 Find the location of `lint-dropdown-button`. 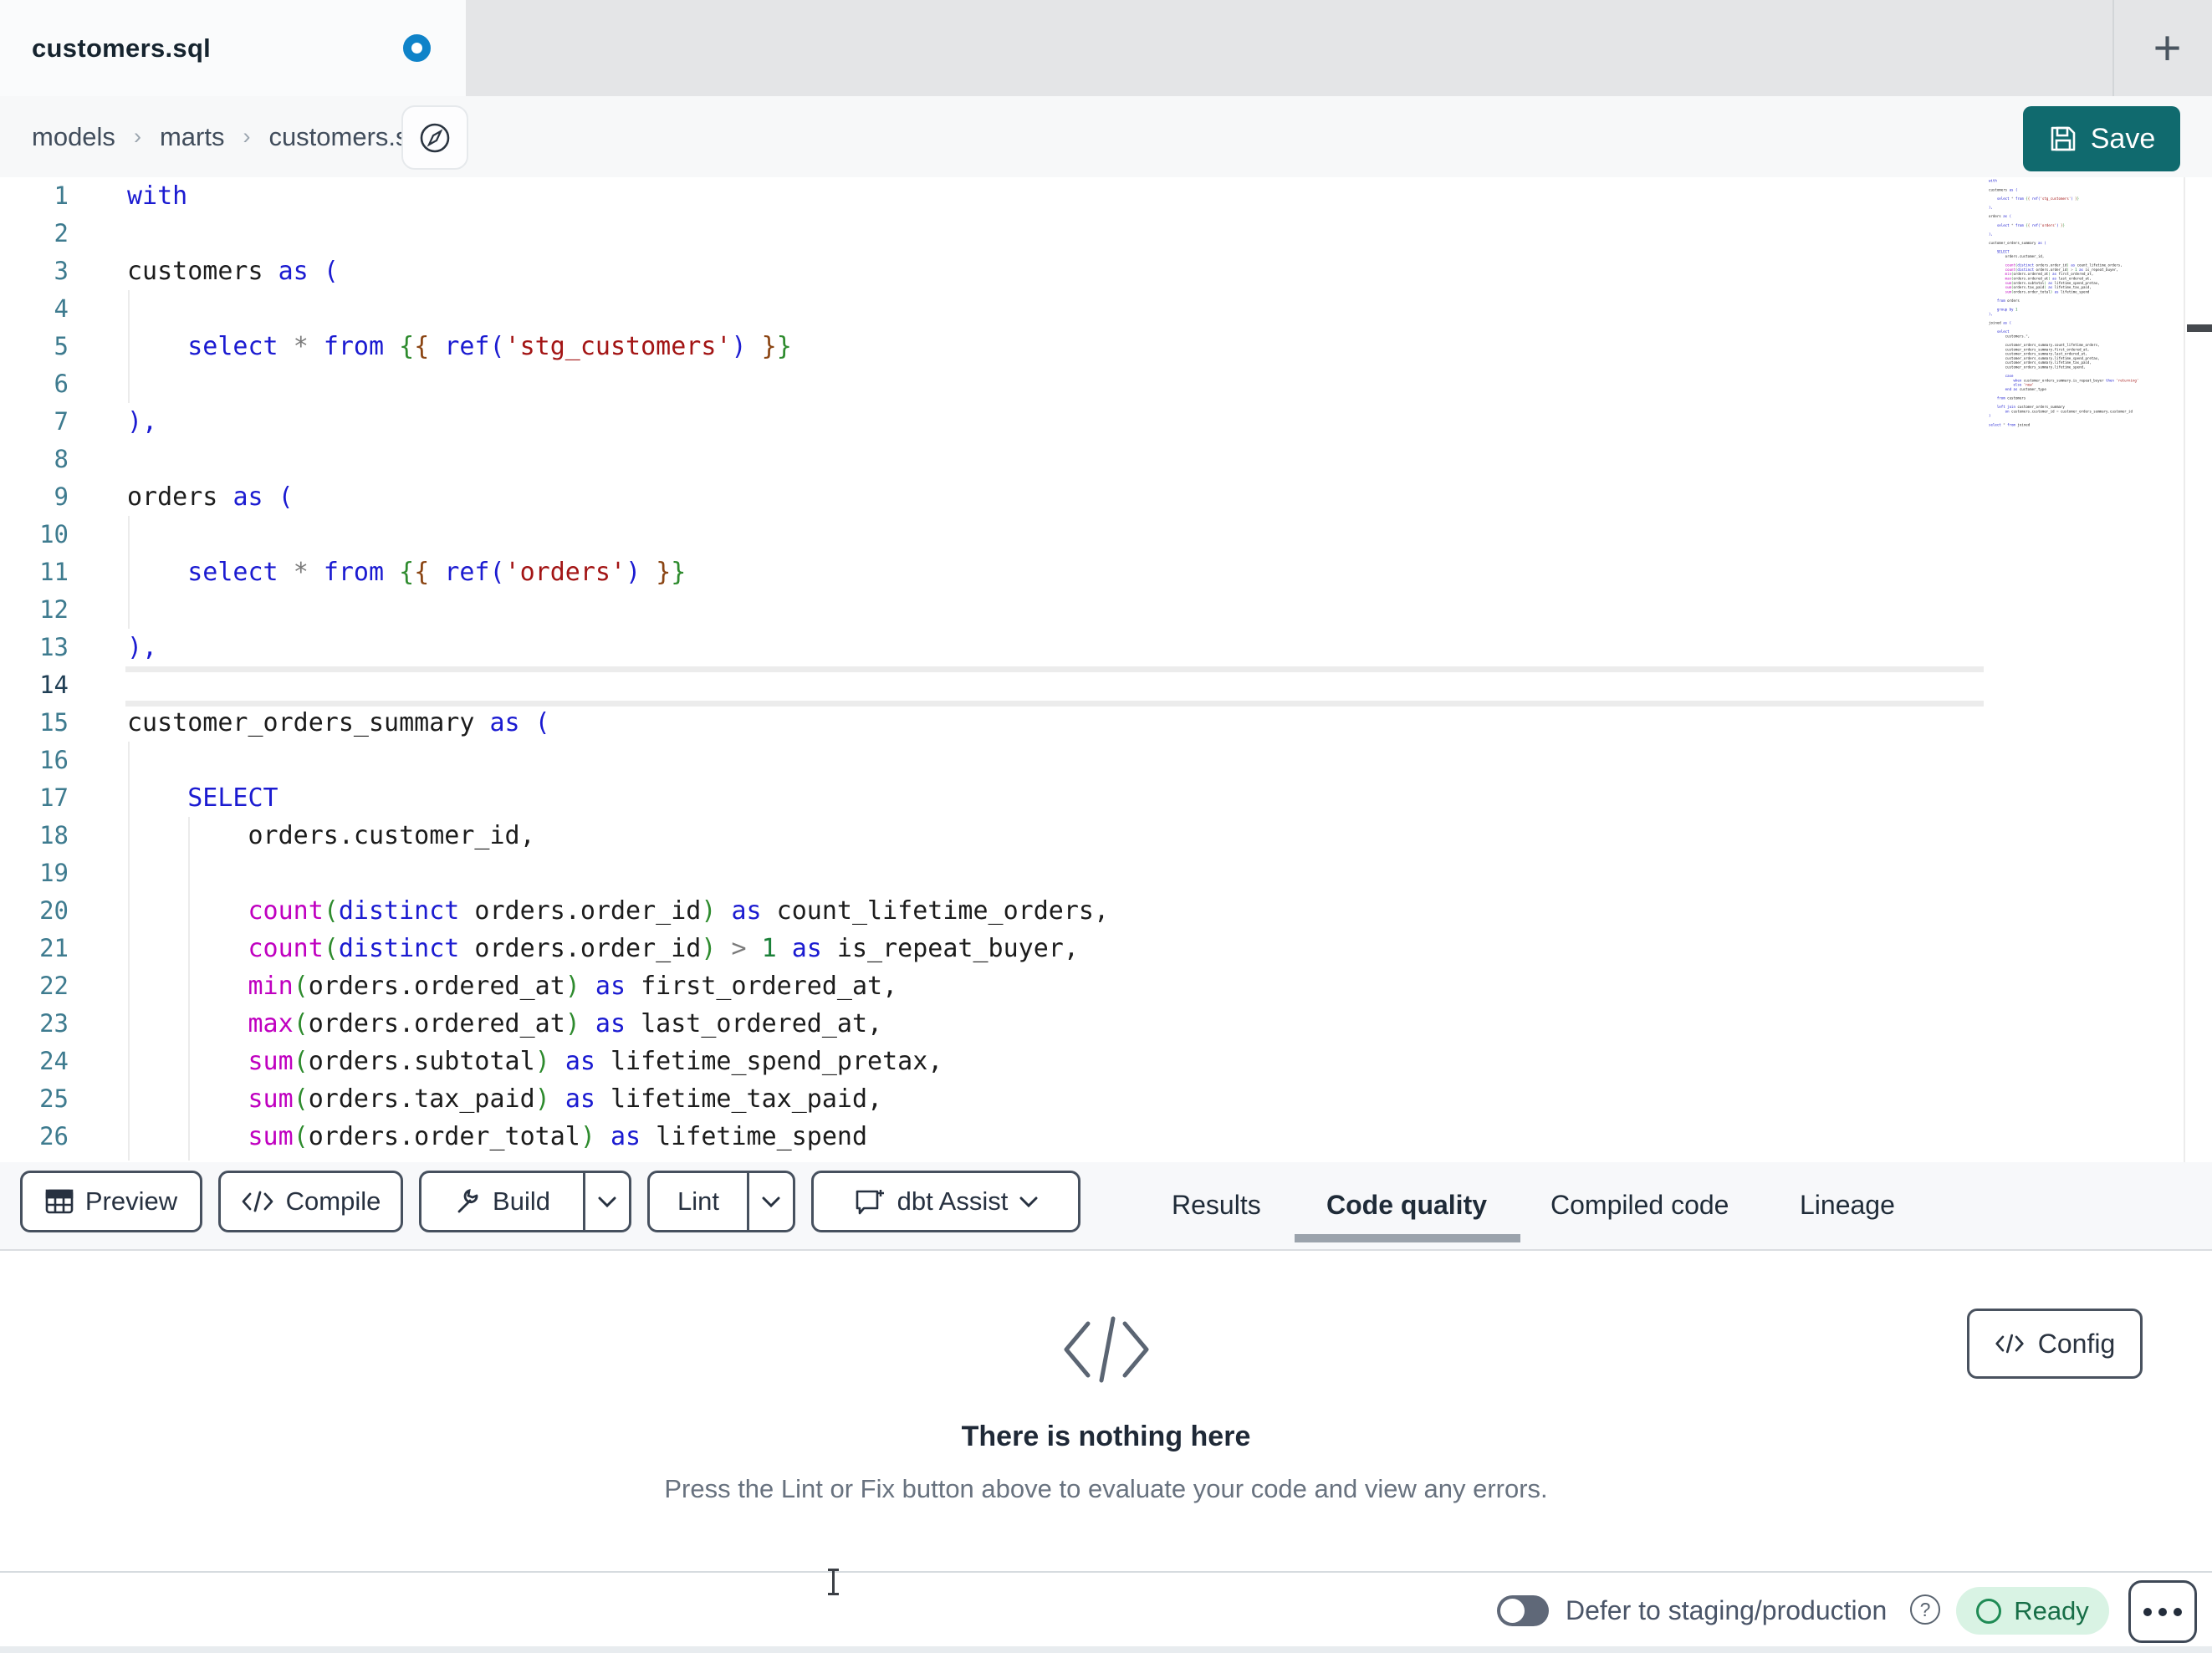

lint-dropdown-button is located at coordinates (771, 1201).